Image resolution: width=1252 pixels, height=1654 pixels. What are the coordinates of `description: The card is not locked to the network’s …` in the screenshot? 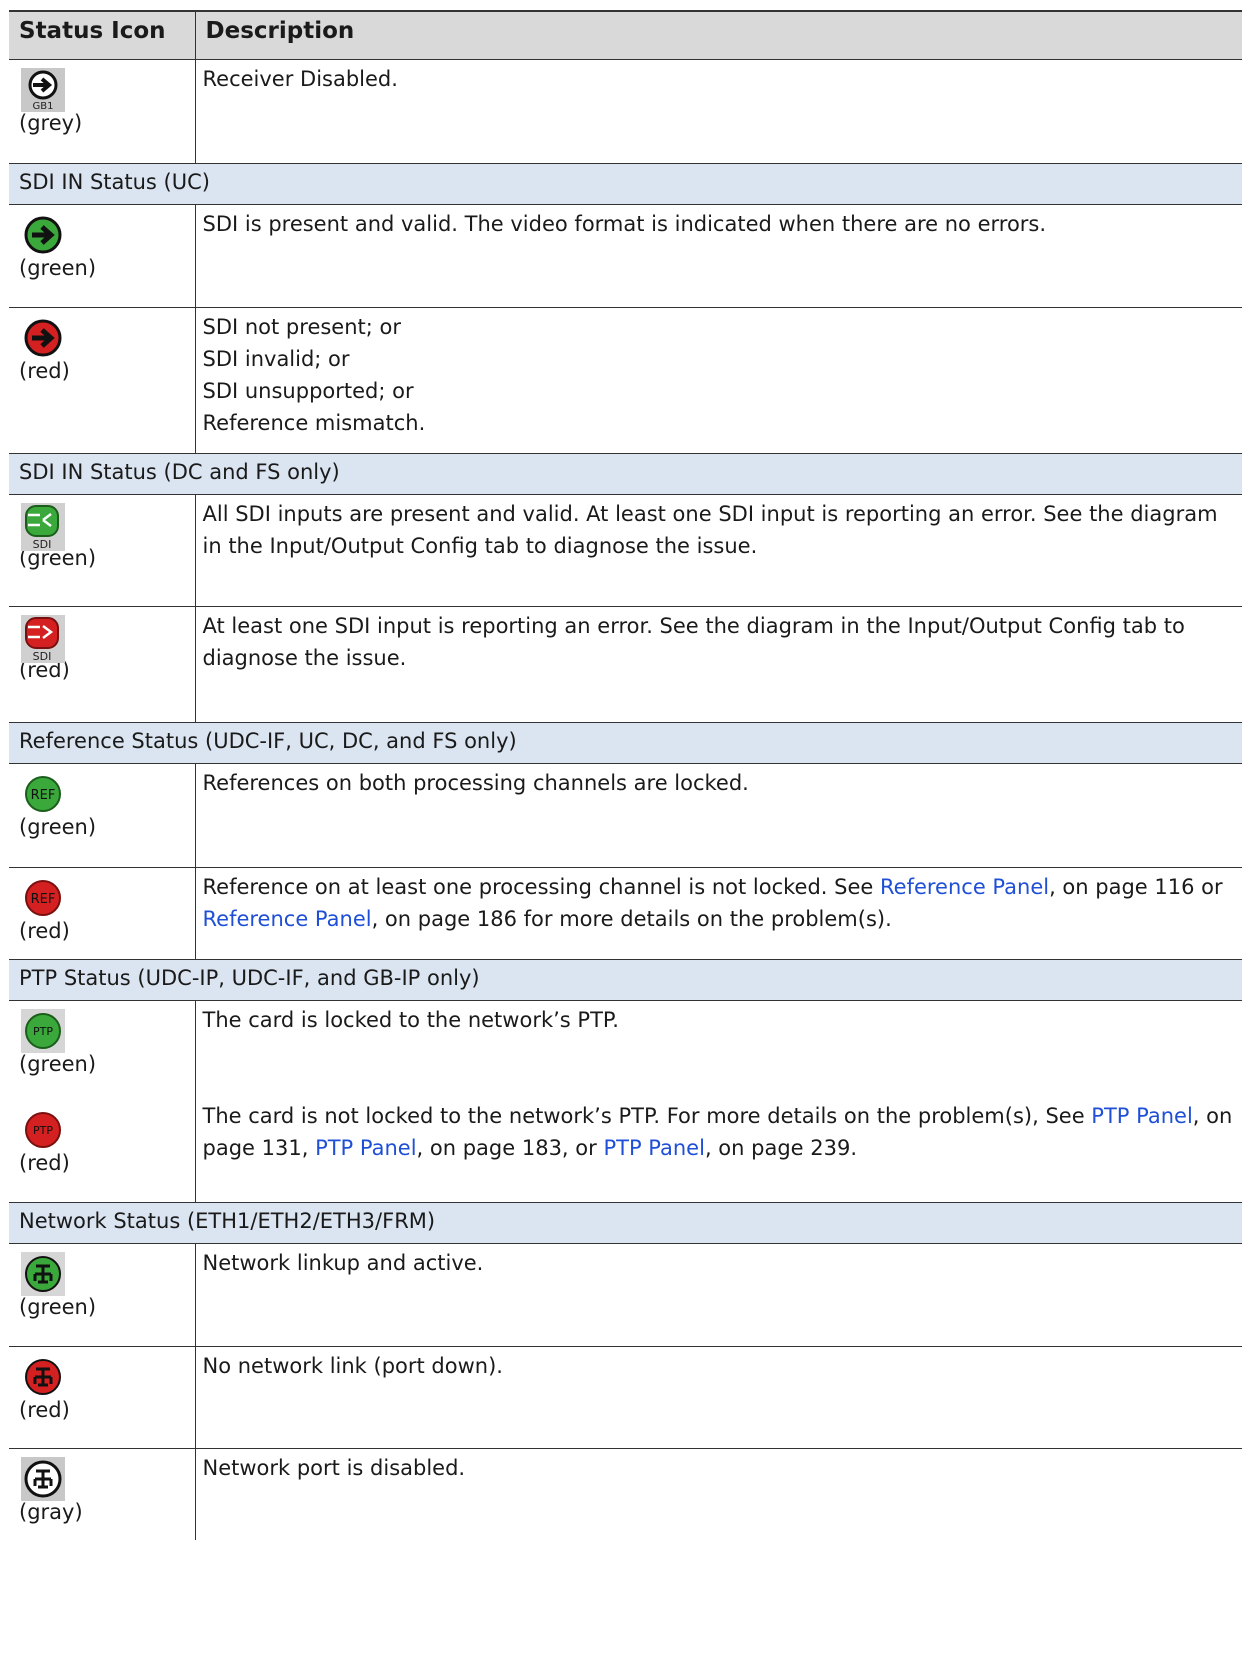 It's located at (718, 1151).